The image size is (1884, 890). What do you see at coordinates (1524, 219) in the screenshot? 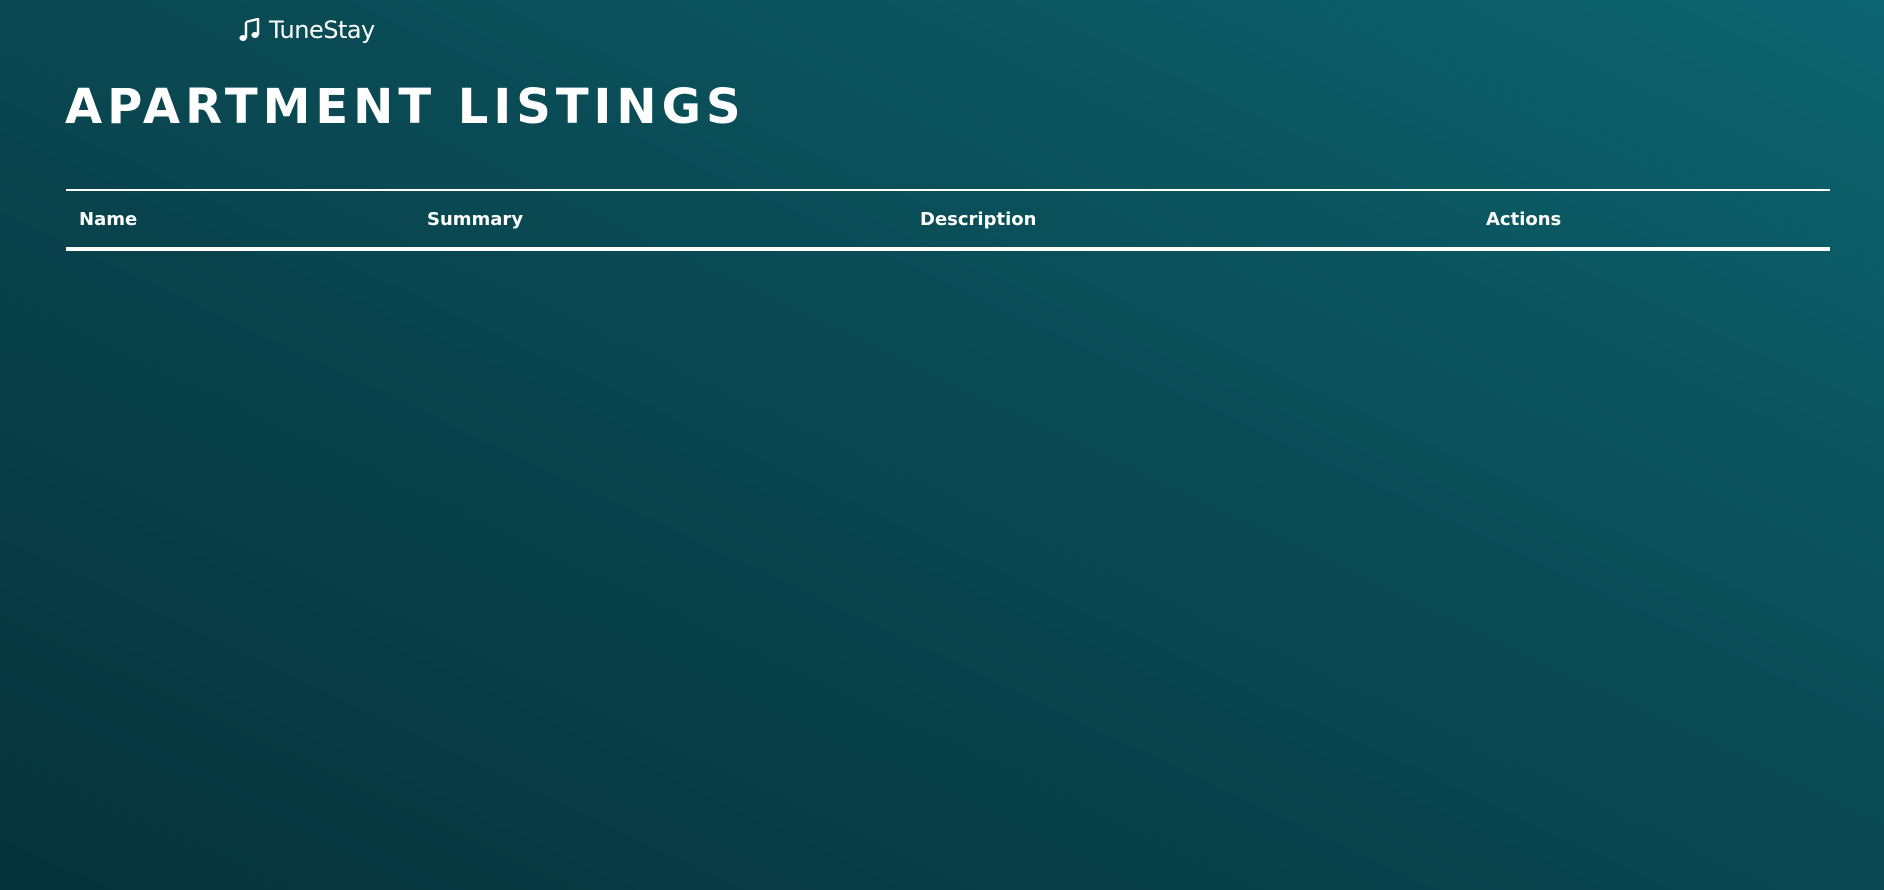
I see `column-header-actions: Actions` at bounding box center [1524, 219].